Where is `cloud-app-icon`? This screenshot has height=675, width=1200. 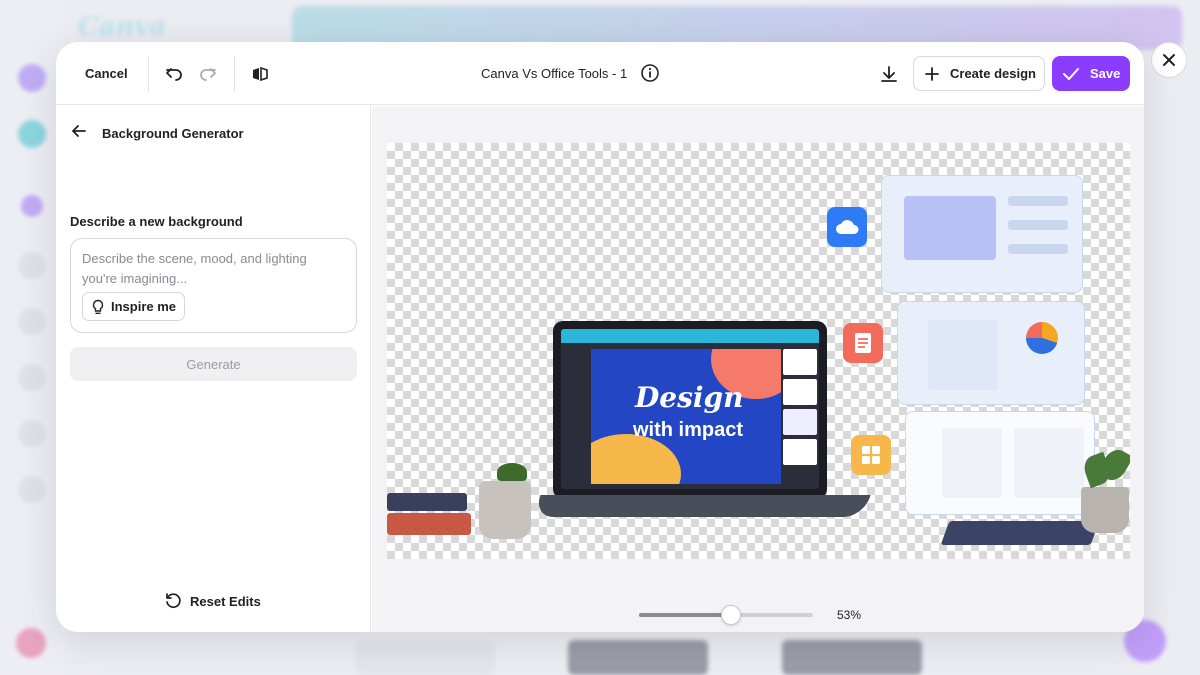 cloud-app-icon is located at coordinates (847, 227).